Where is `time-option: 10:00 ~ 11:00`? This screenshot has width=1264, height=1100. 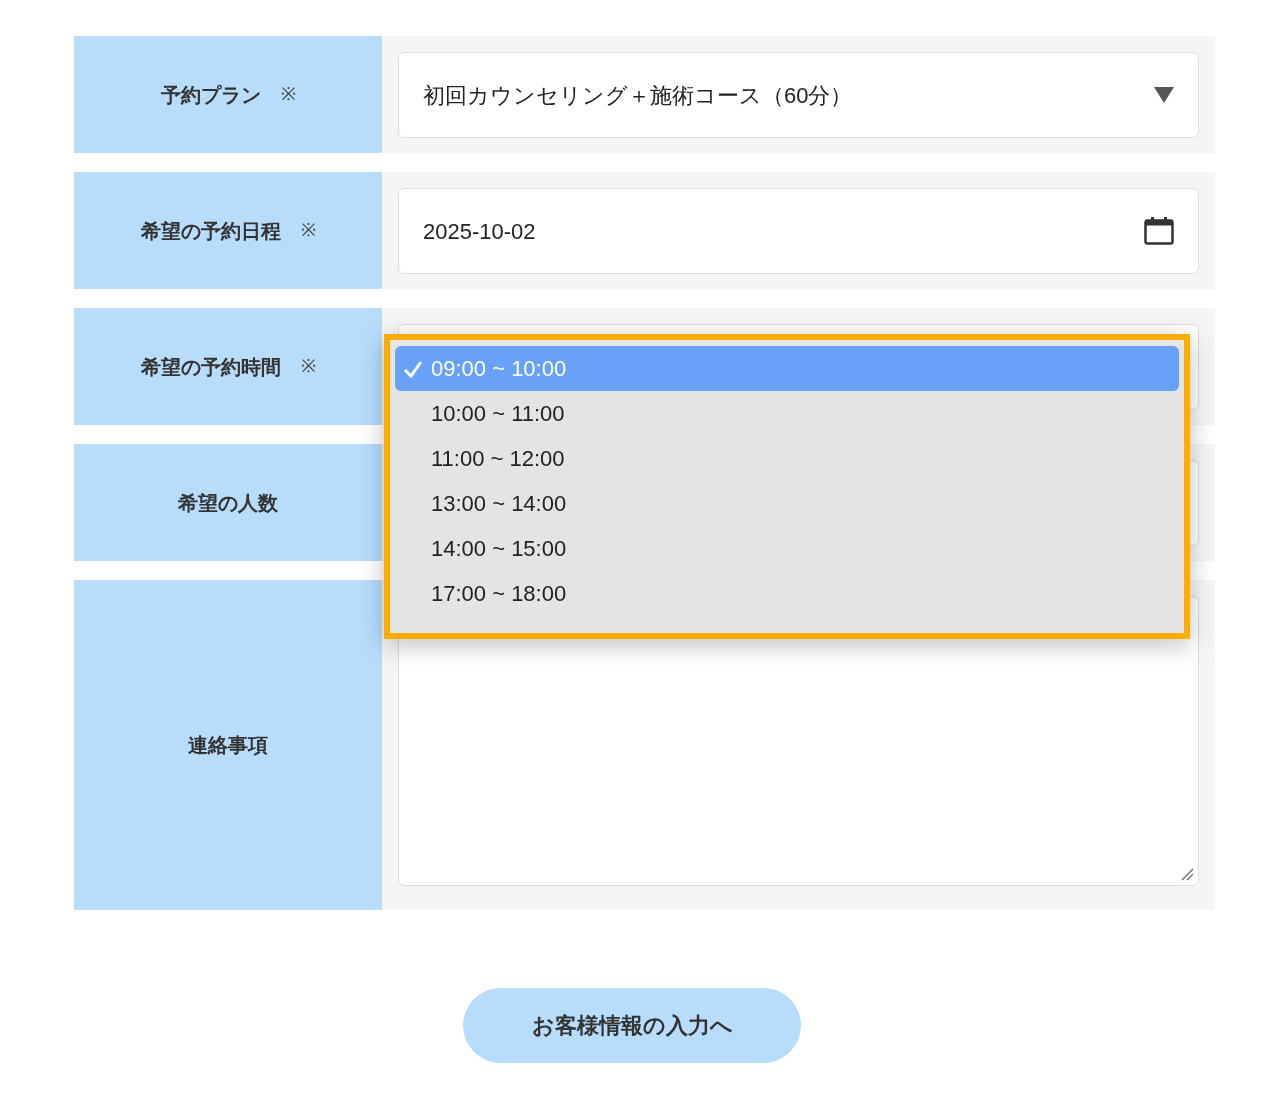
time-option: 10:00 ~ 11:00 is located at coordinates (787, 413).